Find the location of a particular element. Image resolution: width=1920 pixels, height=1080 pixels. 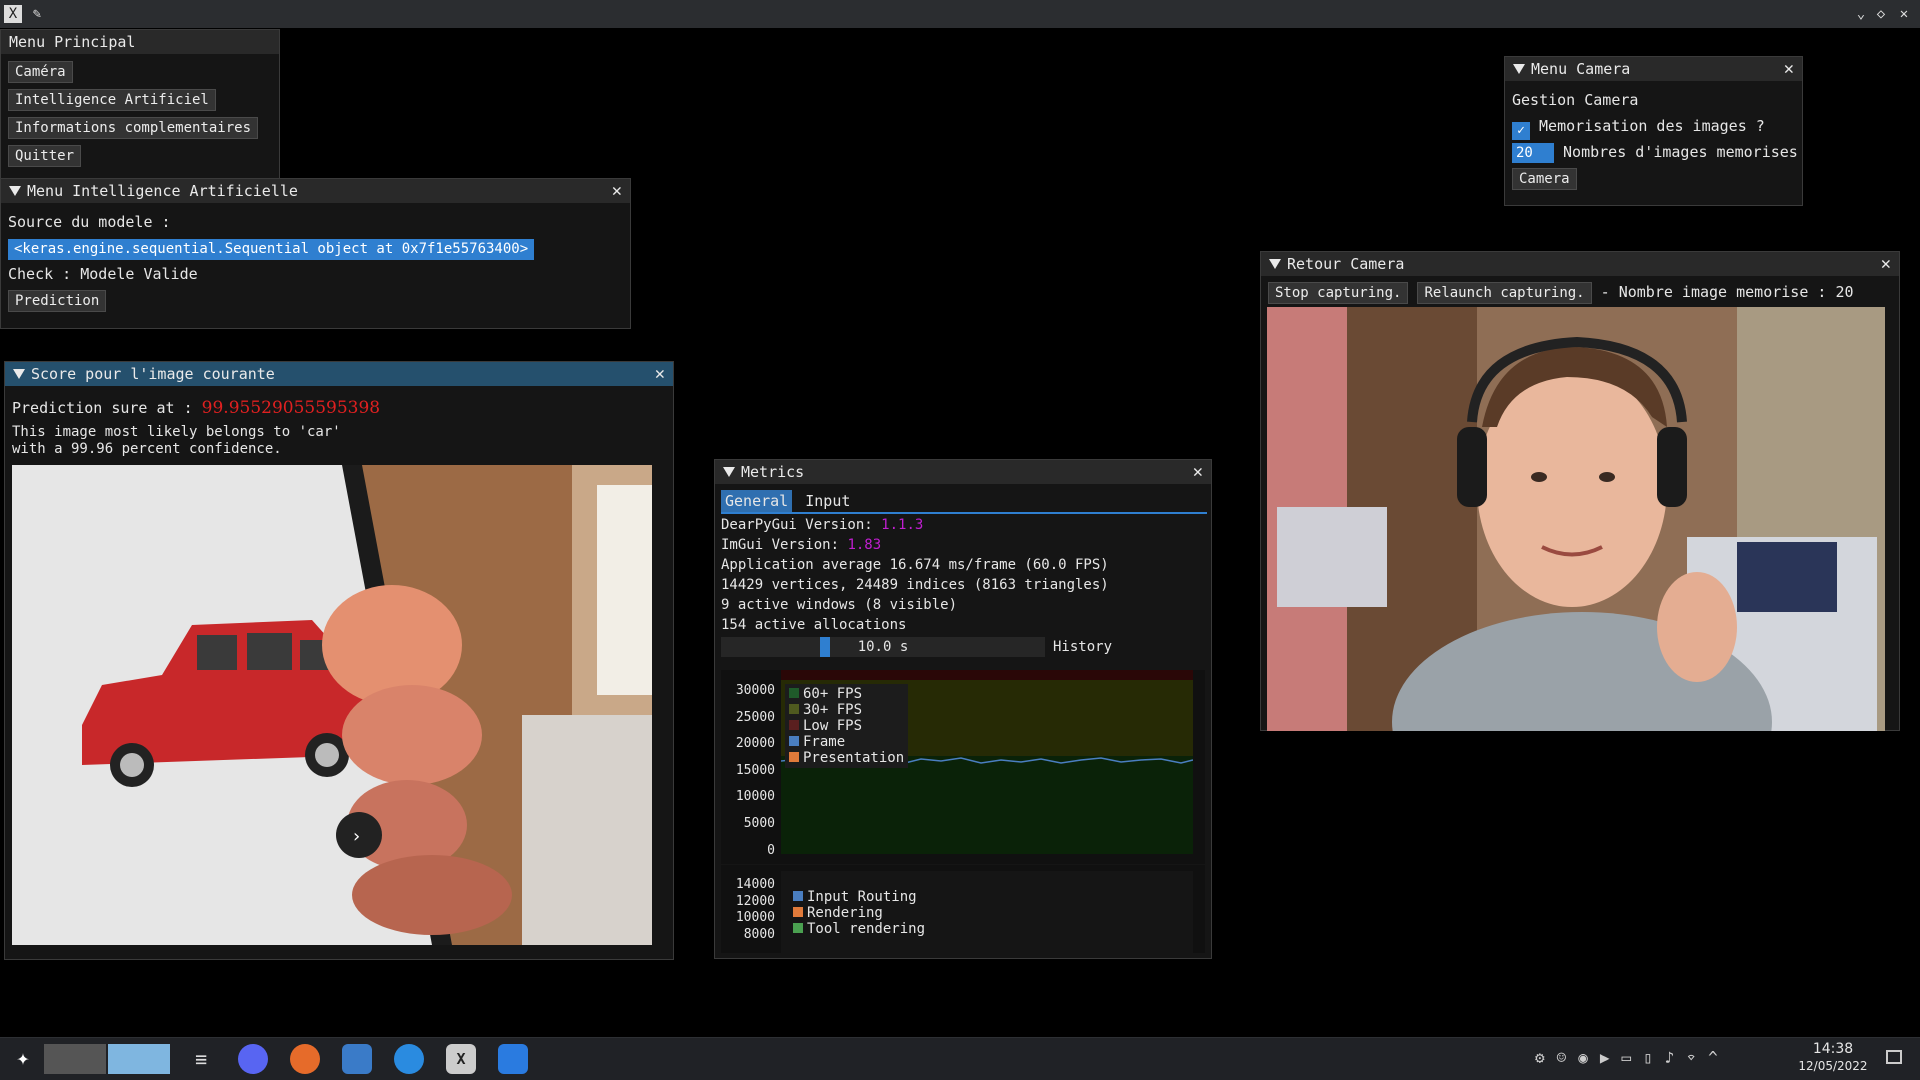

ytick: 30000 is located at coordinates (755, 690).